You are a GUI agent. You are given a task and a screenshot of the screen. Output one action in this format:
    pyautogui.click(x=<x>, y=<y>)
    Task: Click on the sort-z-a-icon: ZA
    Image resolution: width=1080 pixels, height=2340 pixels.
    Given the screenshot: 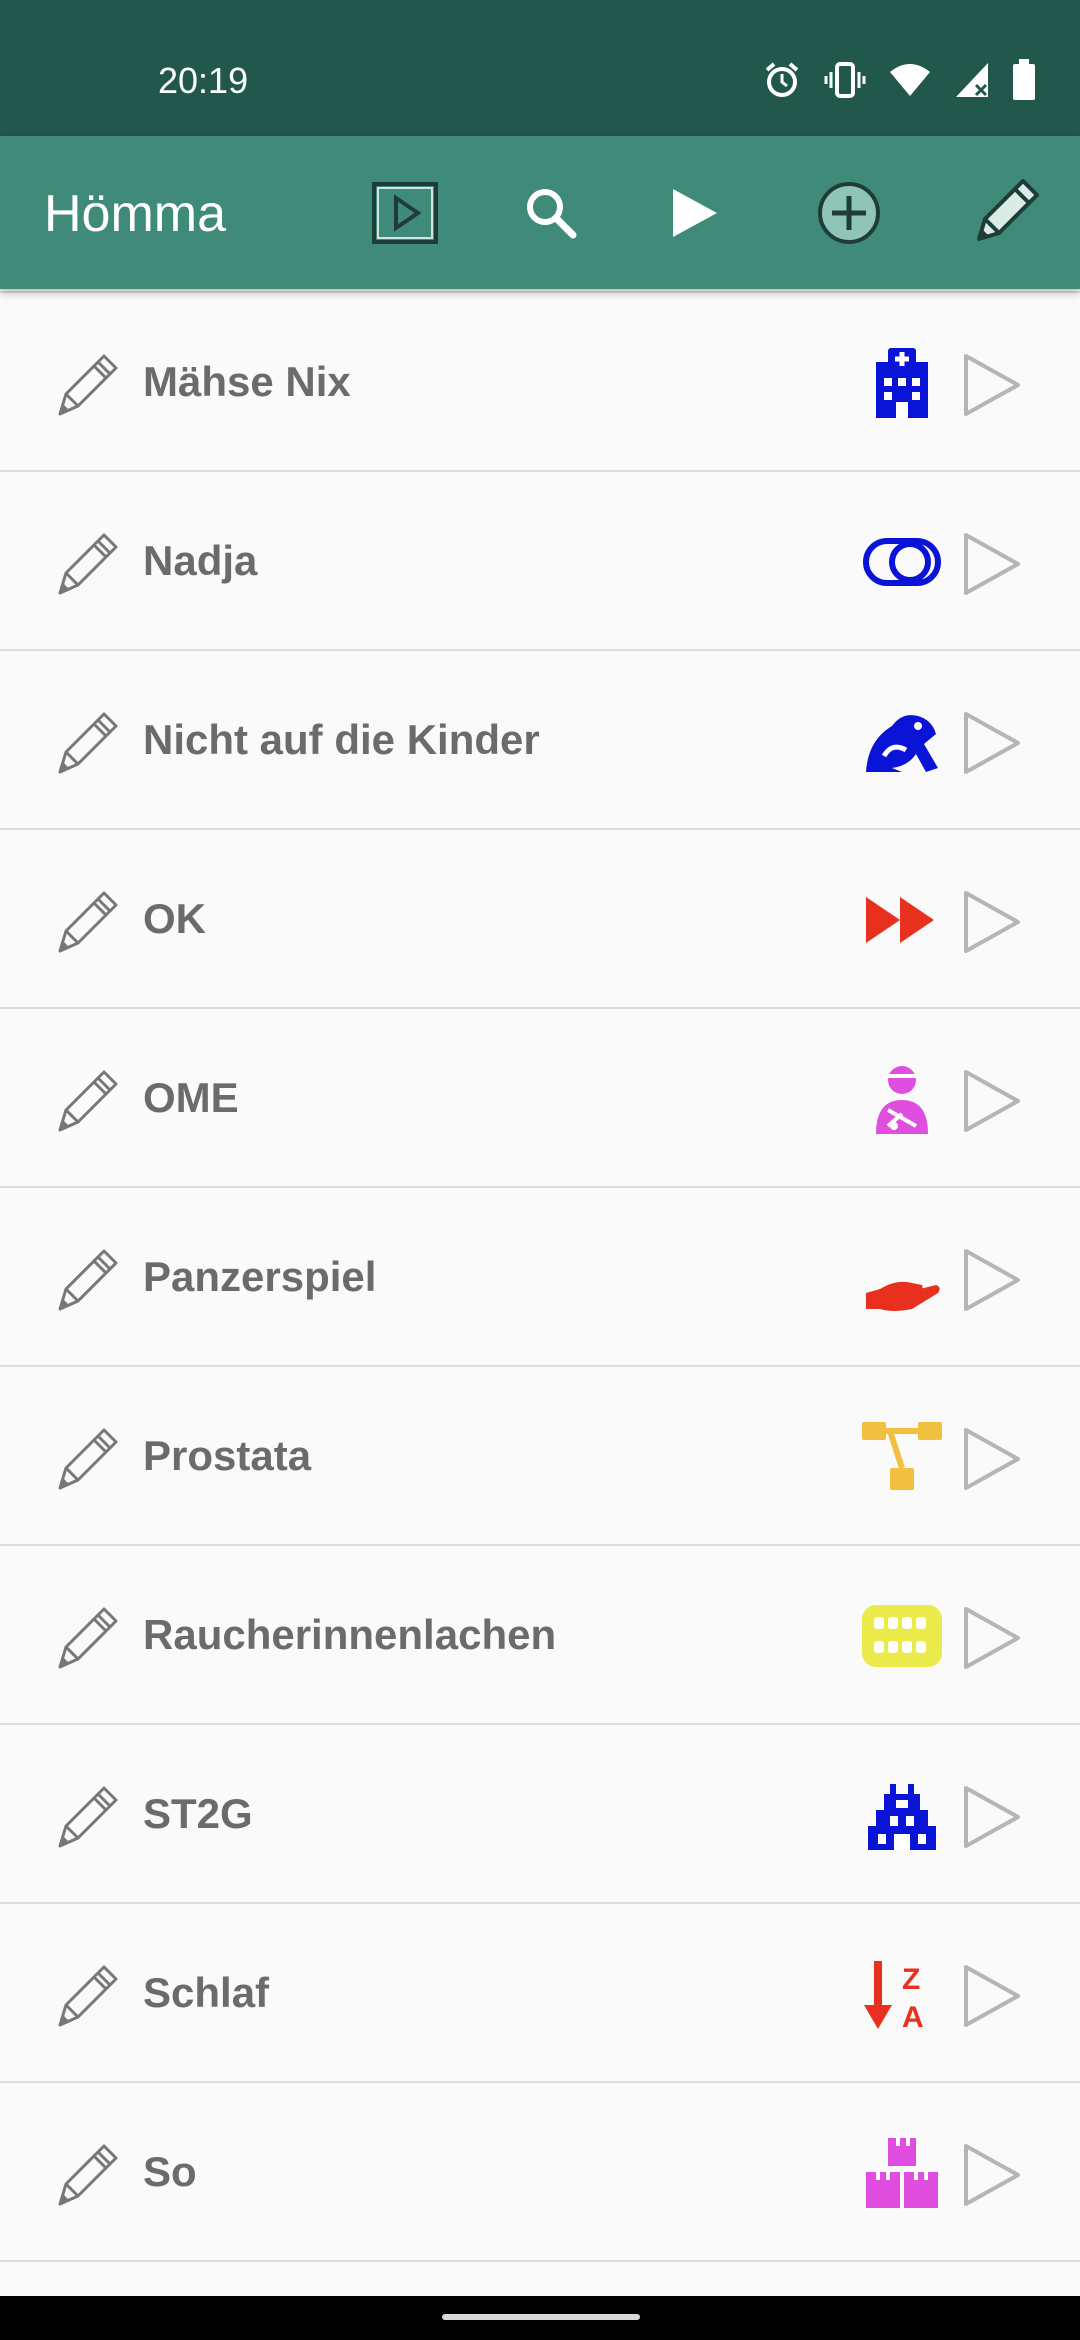 What is the action you would take?
    pyautogui.click(x=902, y=1996)
    